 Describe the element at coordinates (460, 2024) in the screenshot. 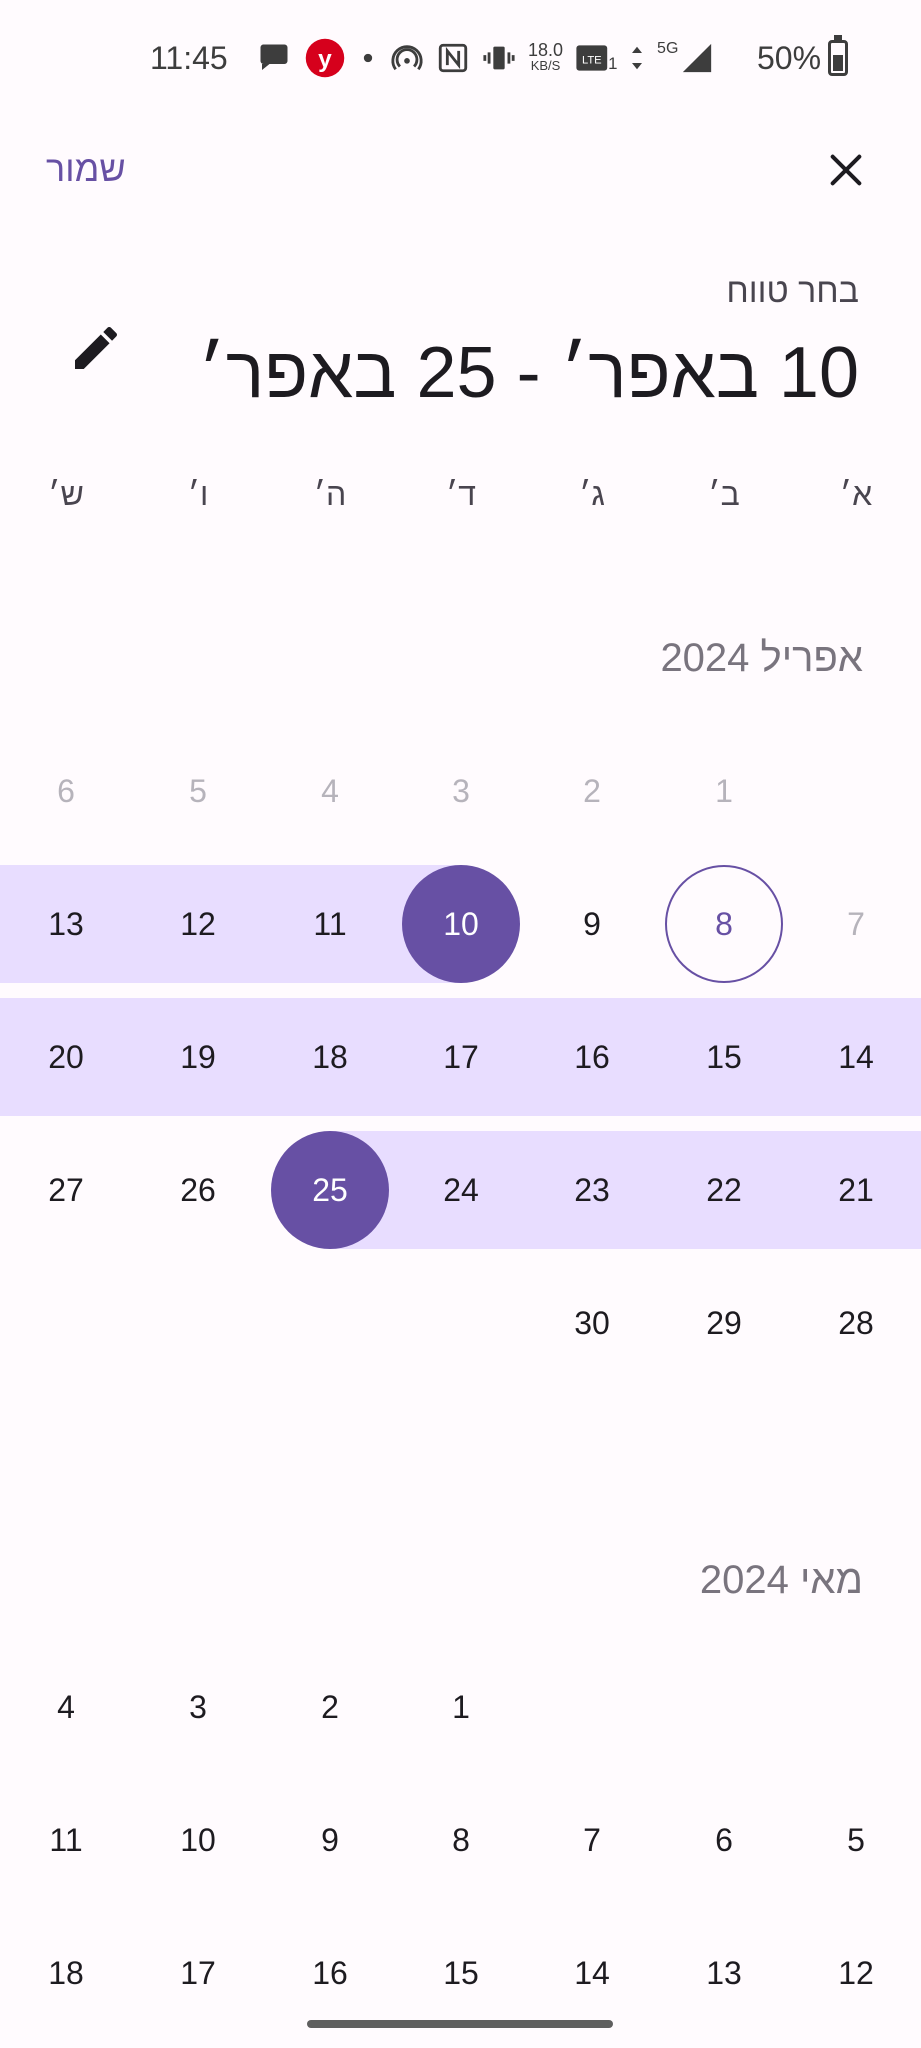

I see `home-indicator` at that location.